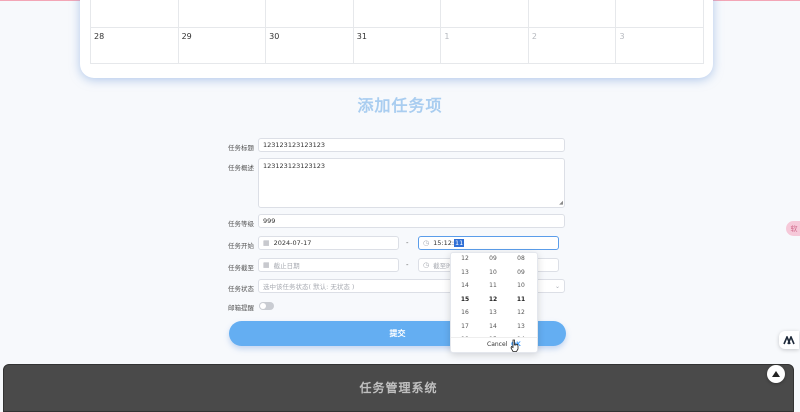 The height and width of the screenshot is (412, 800). I want to click on minute-option: 13, so click(493, 313).